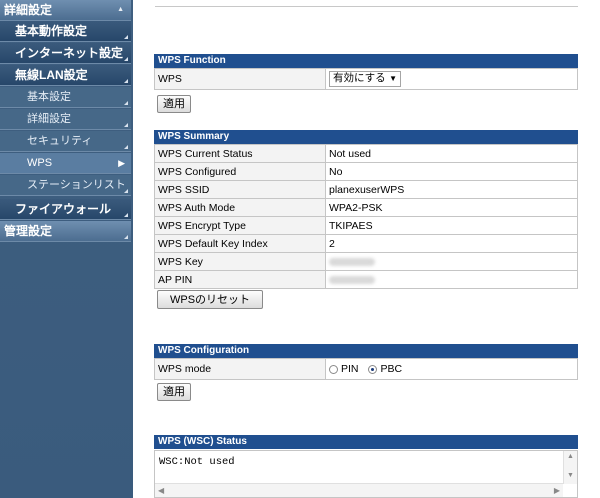  Describe the element at coordinates (161, 490) in the screenshot. I see `scroll-left-icon: ◀` at that location.